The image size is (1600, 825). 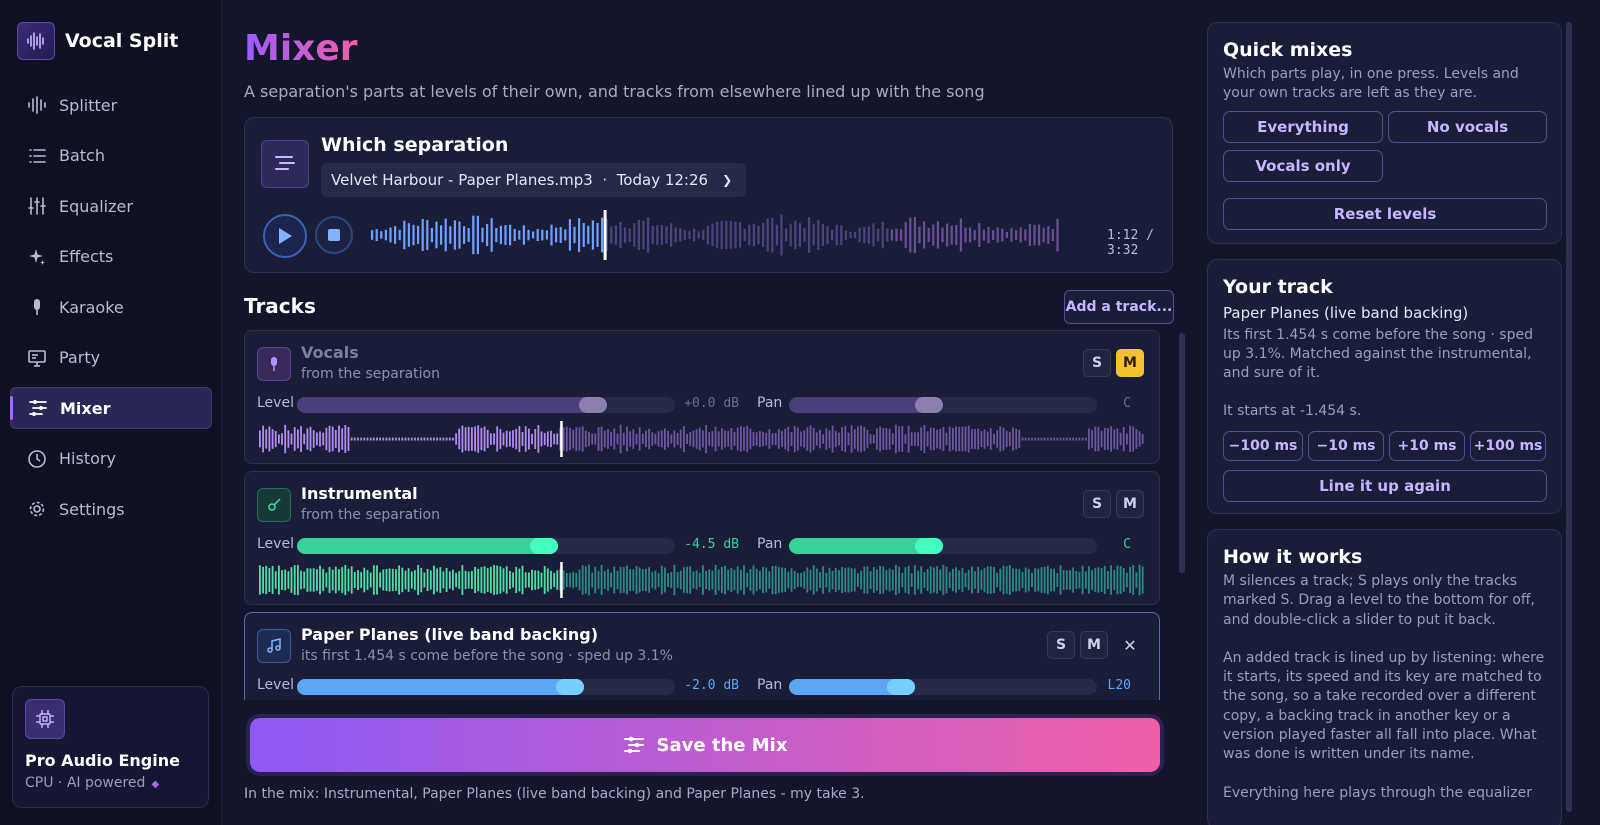 What do you see at coordinates (770, 685) in the screenshot?
I see `pan-label: Pan` at bounding box center [770, 685].